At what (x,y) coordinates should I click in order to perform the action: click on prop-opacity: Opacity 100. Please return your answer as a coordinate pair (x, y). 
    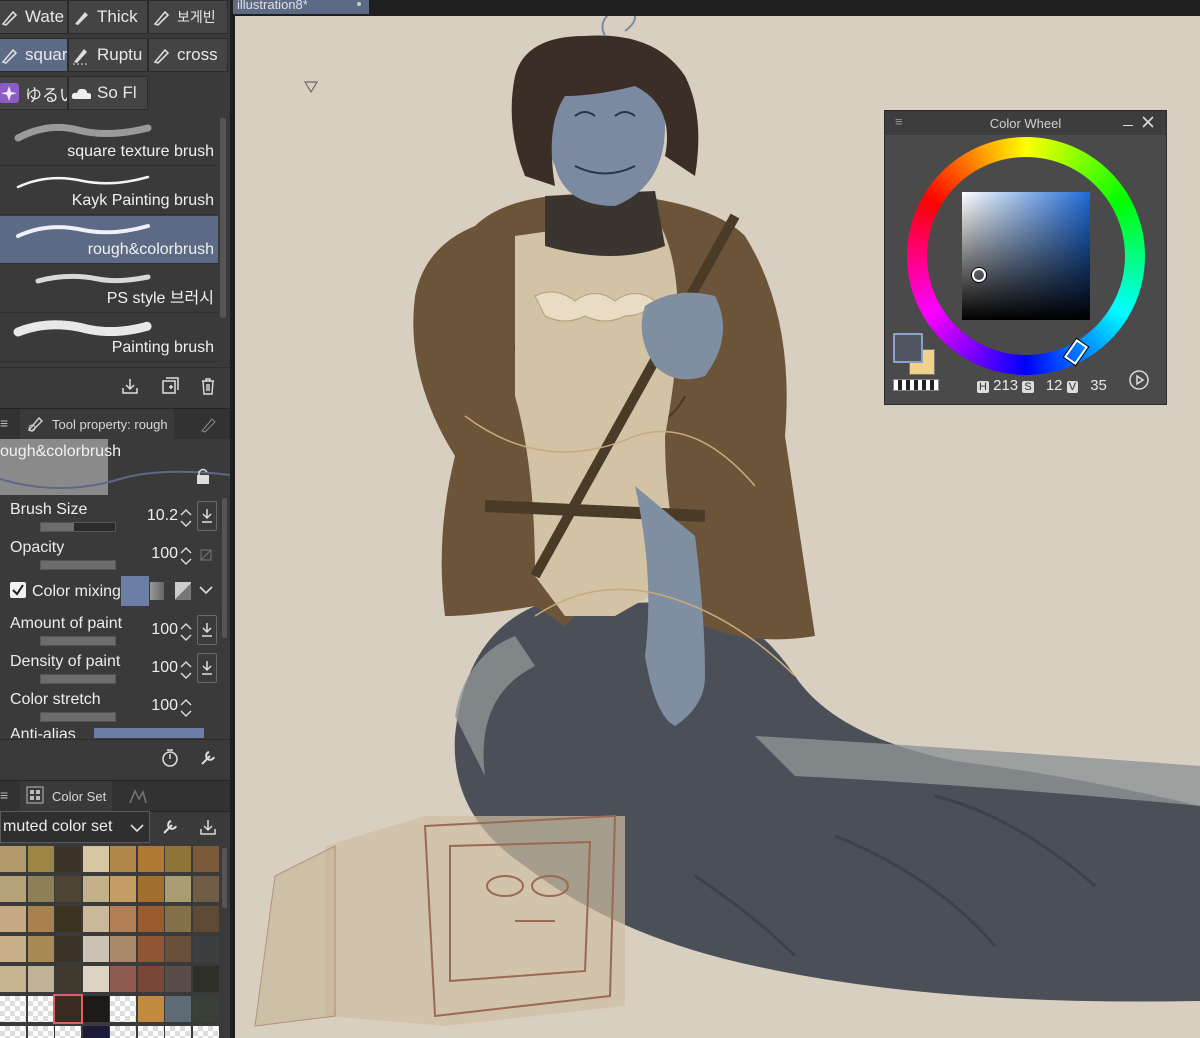
    Looking at the image, I should click on (110, 557).